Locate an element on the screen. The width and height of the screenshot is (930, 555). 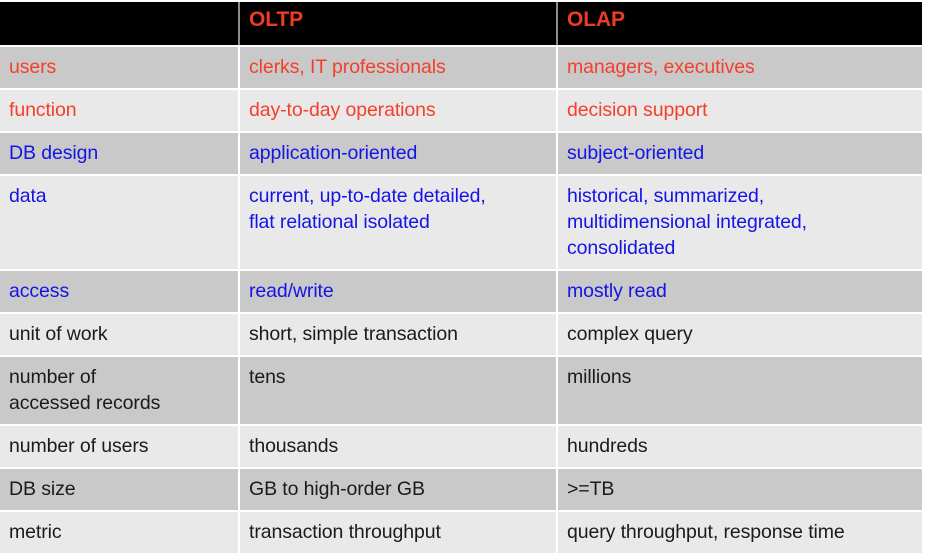
oltp-value-cell: day-to-day operations is located at coordinates (398, 111).